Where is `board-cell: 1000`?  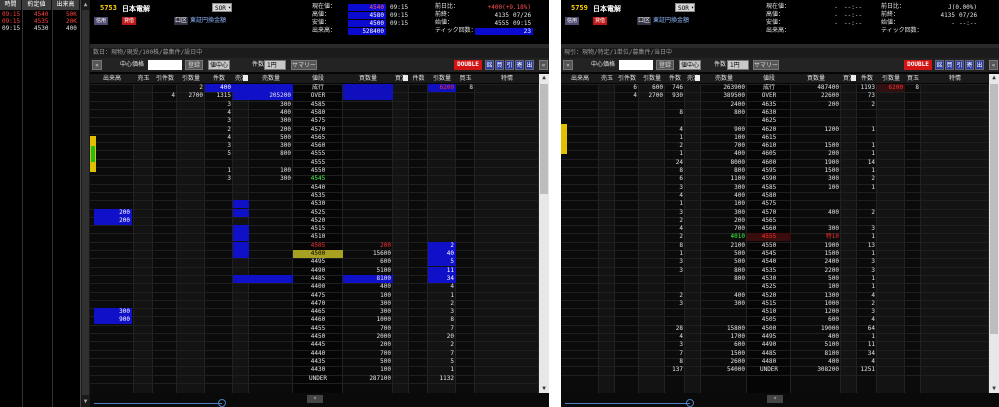 board-cell: 1000 is located at coordinates (816, 304).